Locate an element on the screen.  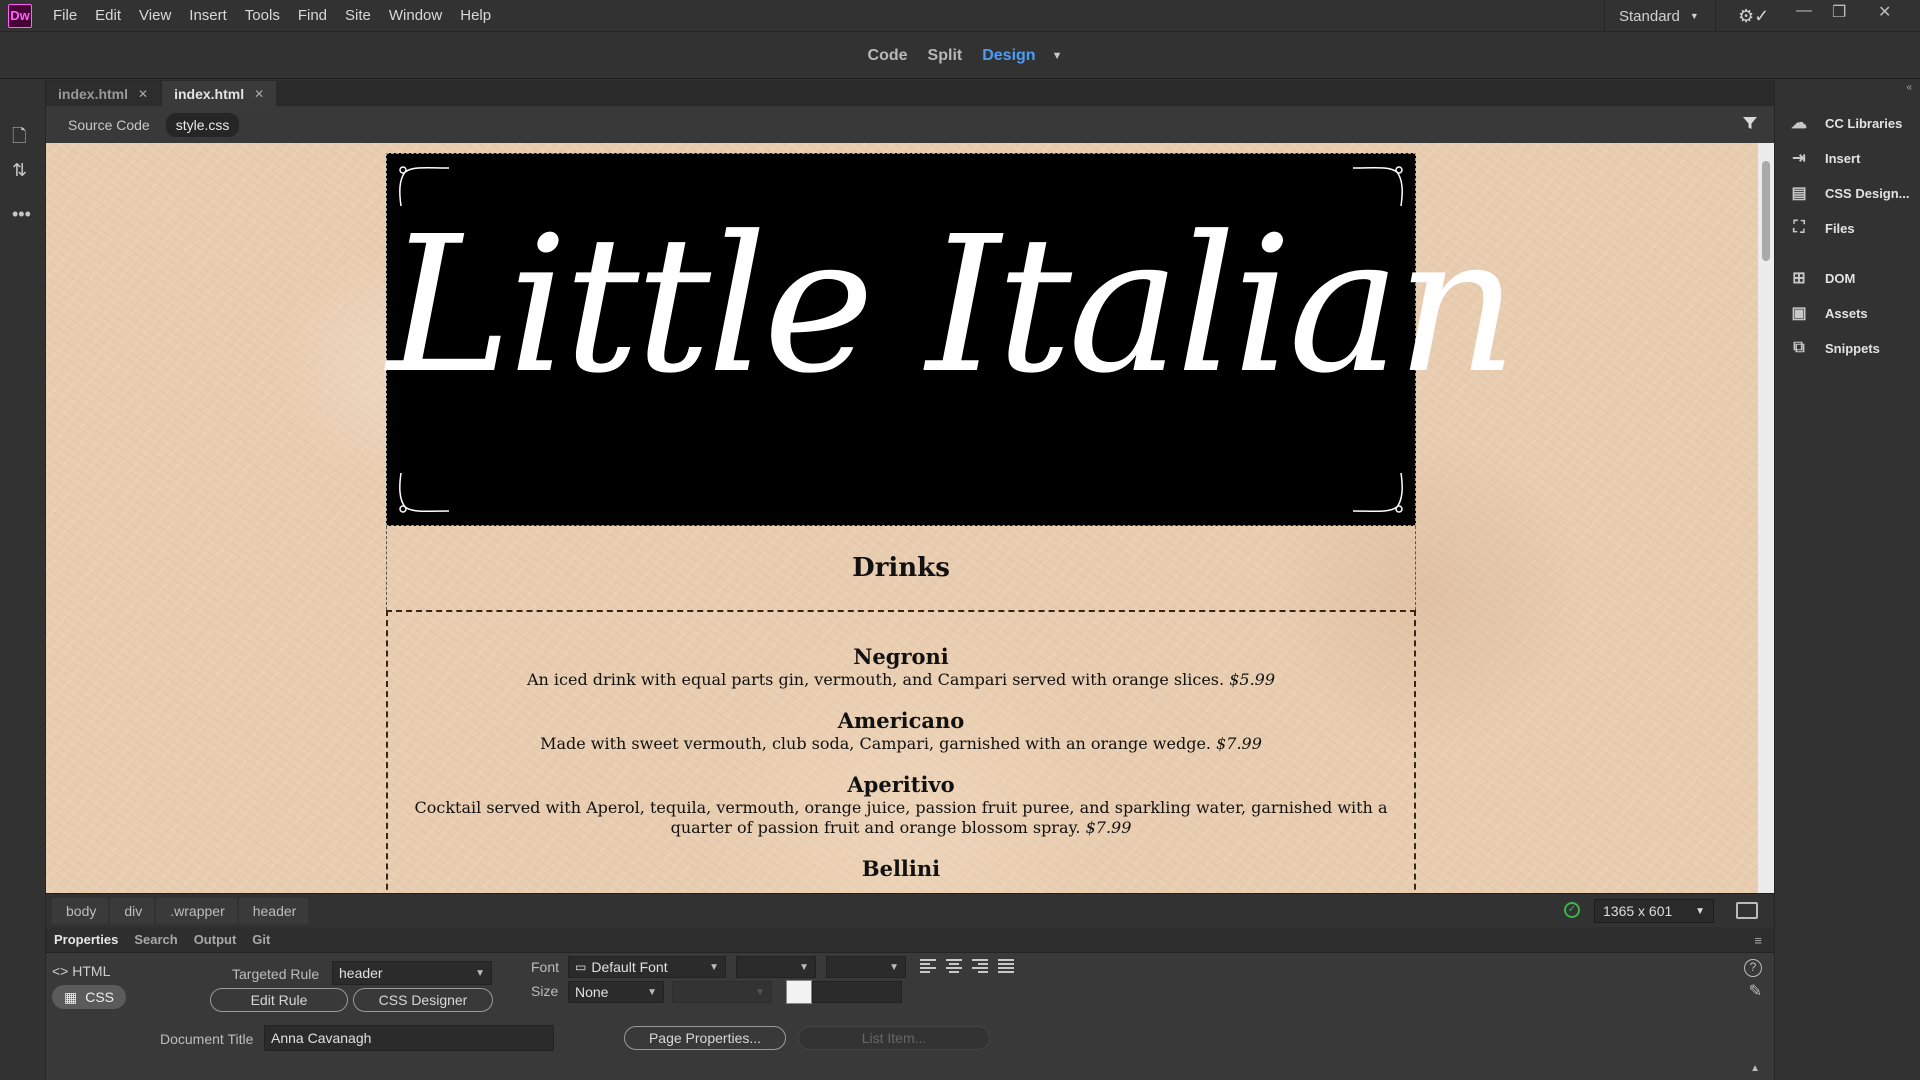
menu-window: Window is located at coordinates (415, 16).